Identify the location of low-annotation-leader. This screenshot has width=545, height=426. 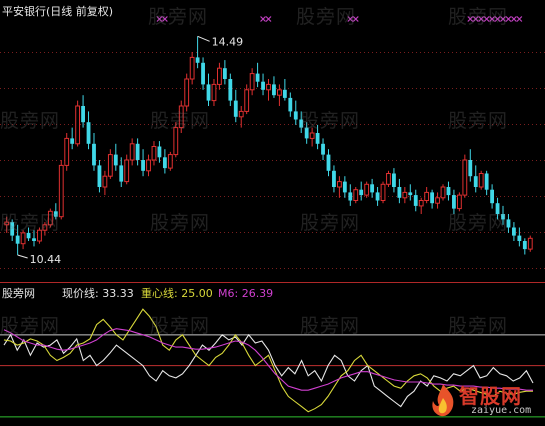
(22, 256).